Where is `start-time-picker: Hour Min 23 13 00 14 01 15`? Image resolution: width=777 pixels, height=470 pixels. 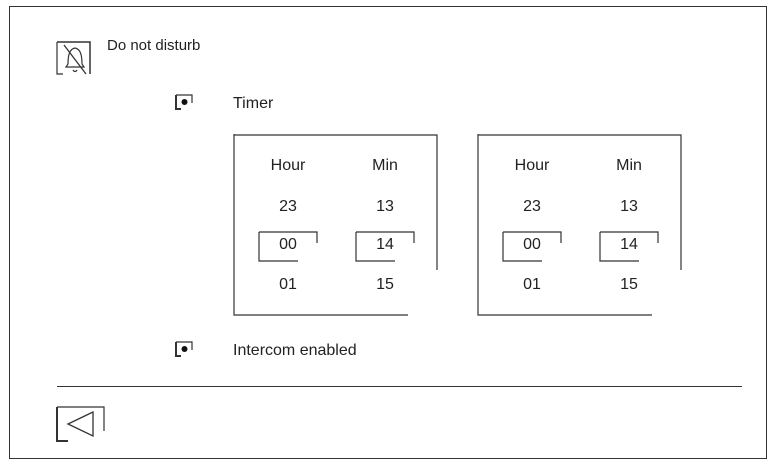
start-time-picker: Hour Min 23 13 00 14 01 15 is located at coordinates (335, 225).